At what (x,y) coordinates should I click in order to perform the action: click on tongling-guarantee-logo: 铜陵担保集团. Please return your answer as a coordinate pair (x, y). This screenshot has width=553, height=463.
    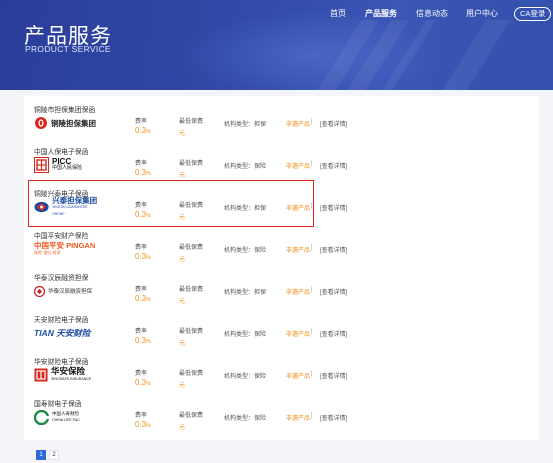
    Looking at the image, I should click on (66, 123).